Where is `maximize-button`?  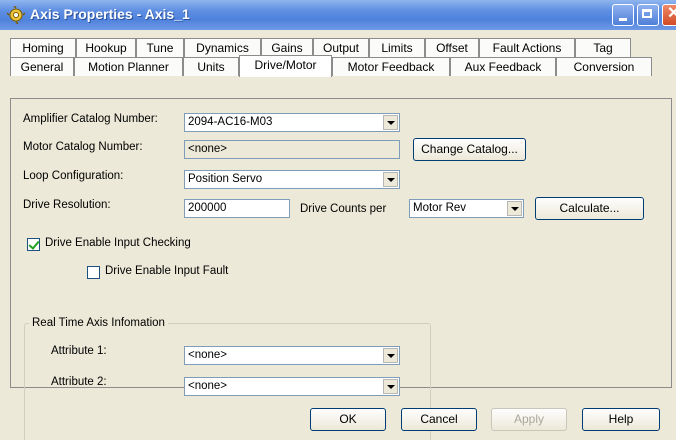 maximize-button is located at coordinates (648, 15).